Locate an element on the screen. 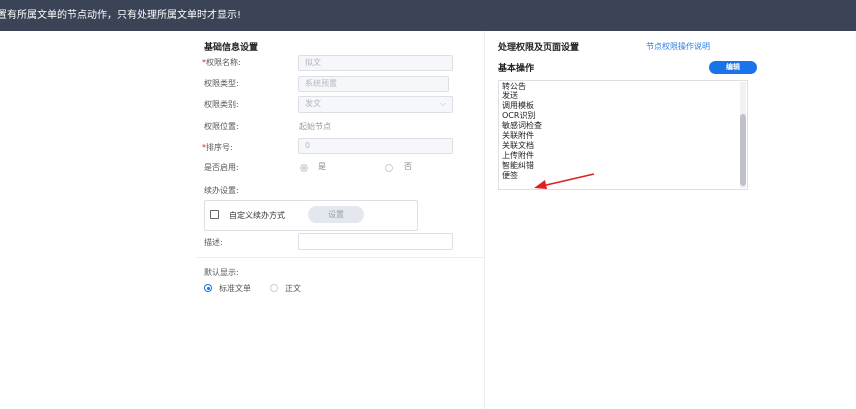 The height and width of the screenshot is (409, 856). follow-up-label: 续办设置: is located at coordinates (221, 190).